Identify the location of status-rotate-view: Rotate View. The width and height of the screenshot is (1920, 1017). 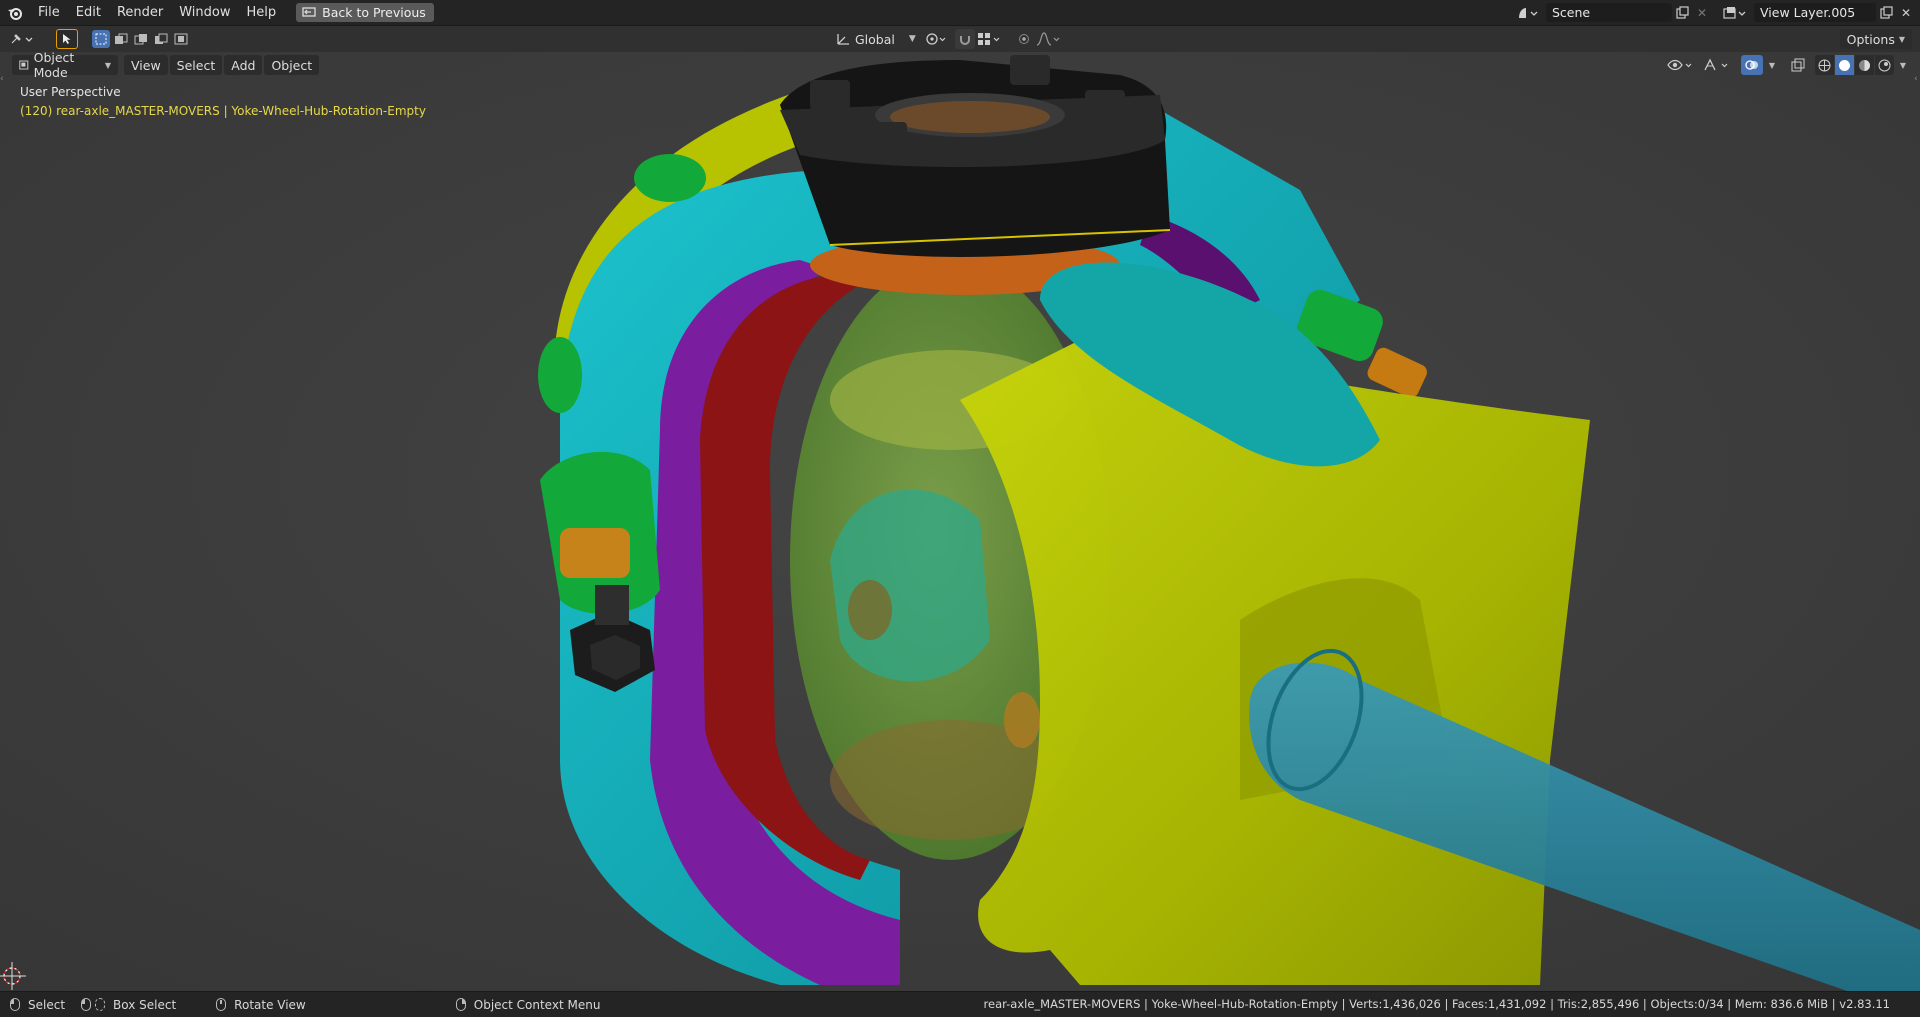
(261, 1005).